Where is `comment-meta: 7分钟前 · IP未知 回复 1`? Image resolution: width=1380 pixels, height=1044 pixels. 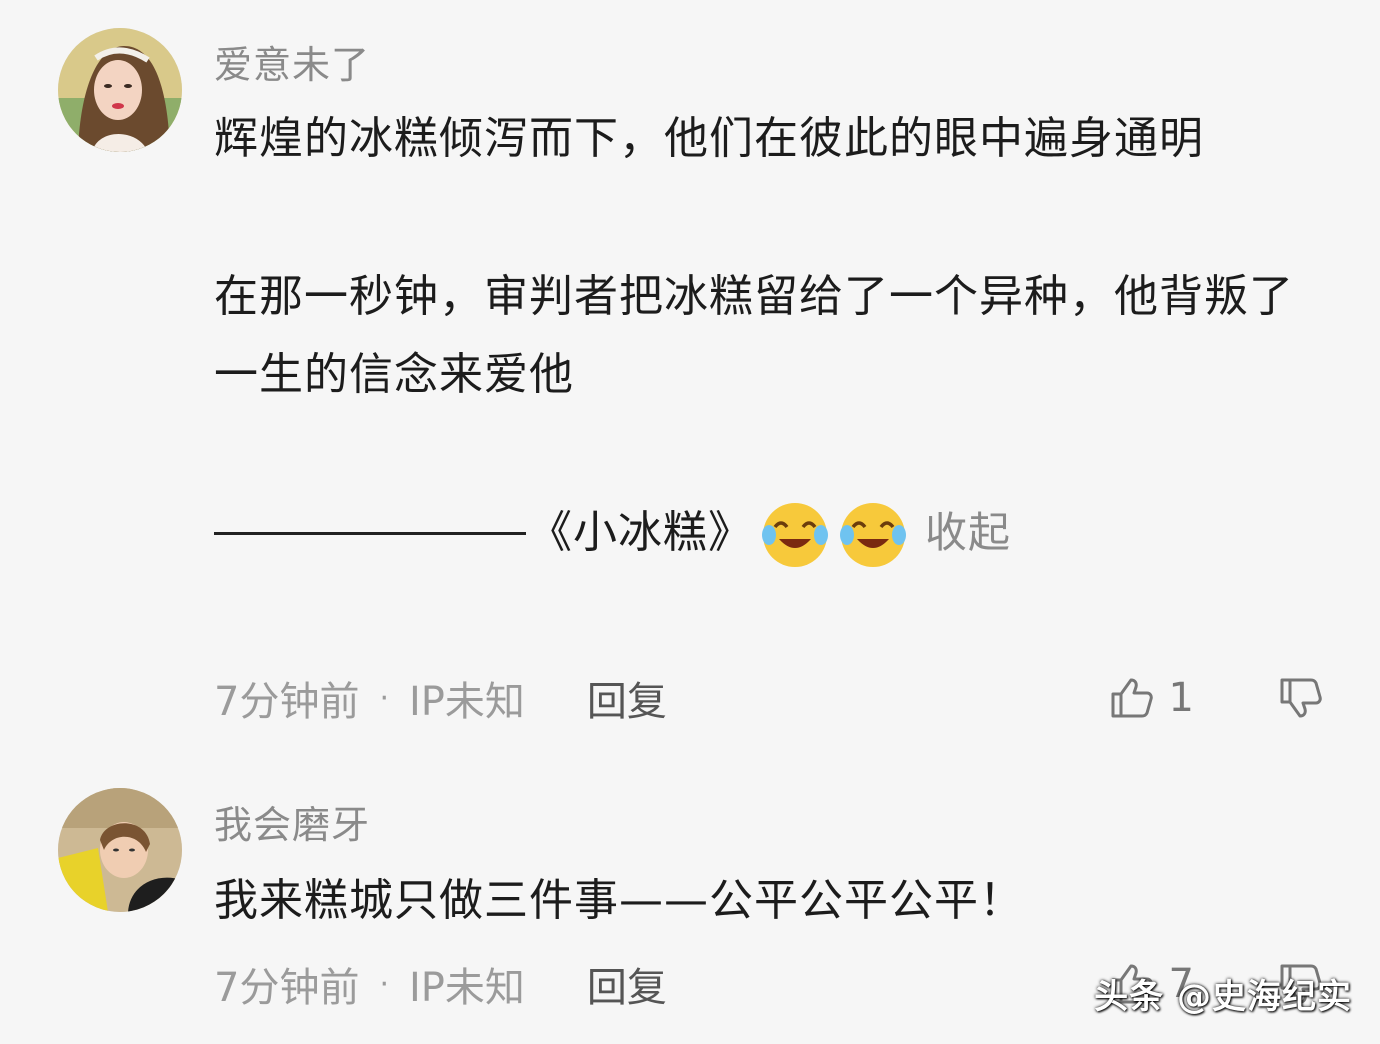 comment-meta: 7分钟前 · IP未知 回复 1 is located at coordinates (769, 698).